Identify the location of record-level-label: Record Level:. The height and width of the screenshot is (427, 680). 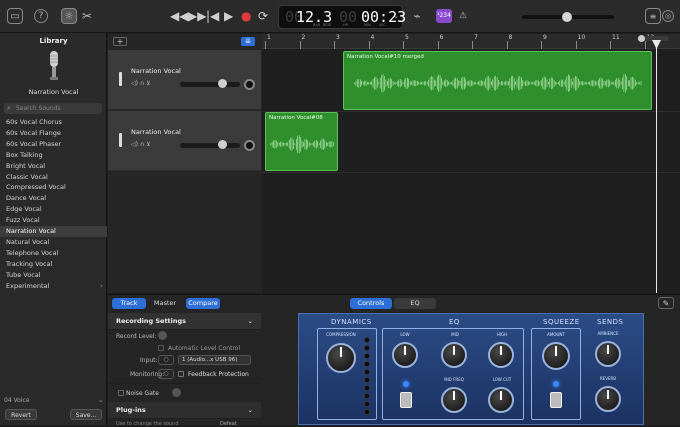
(136, 336).